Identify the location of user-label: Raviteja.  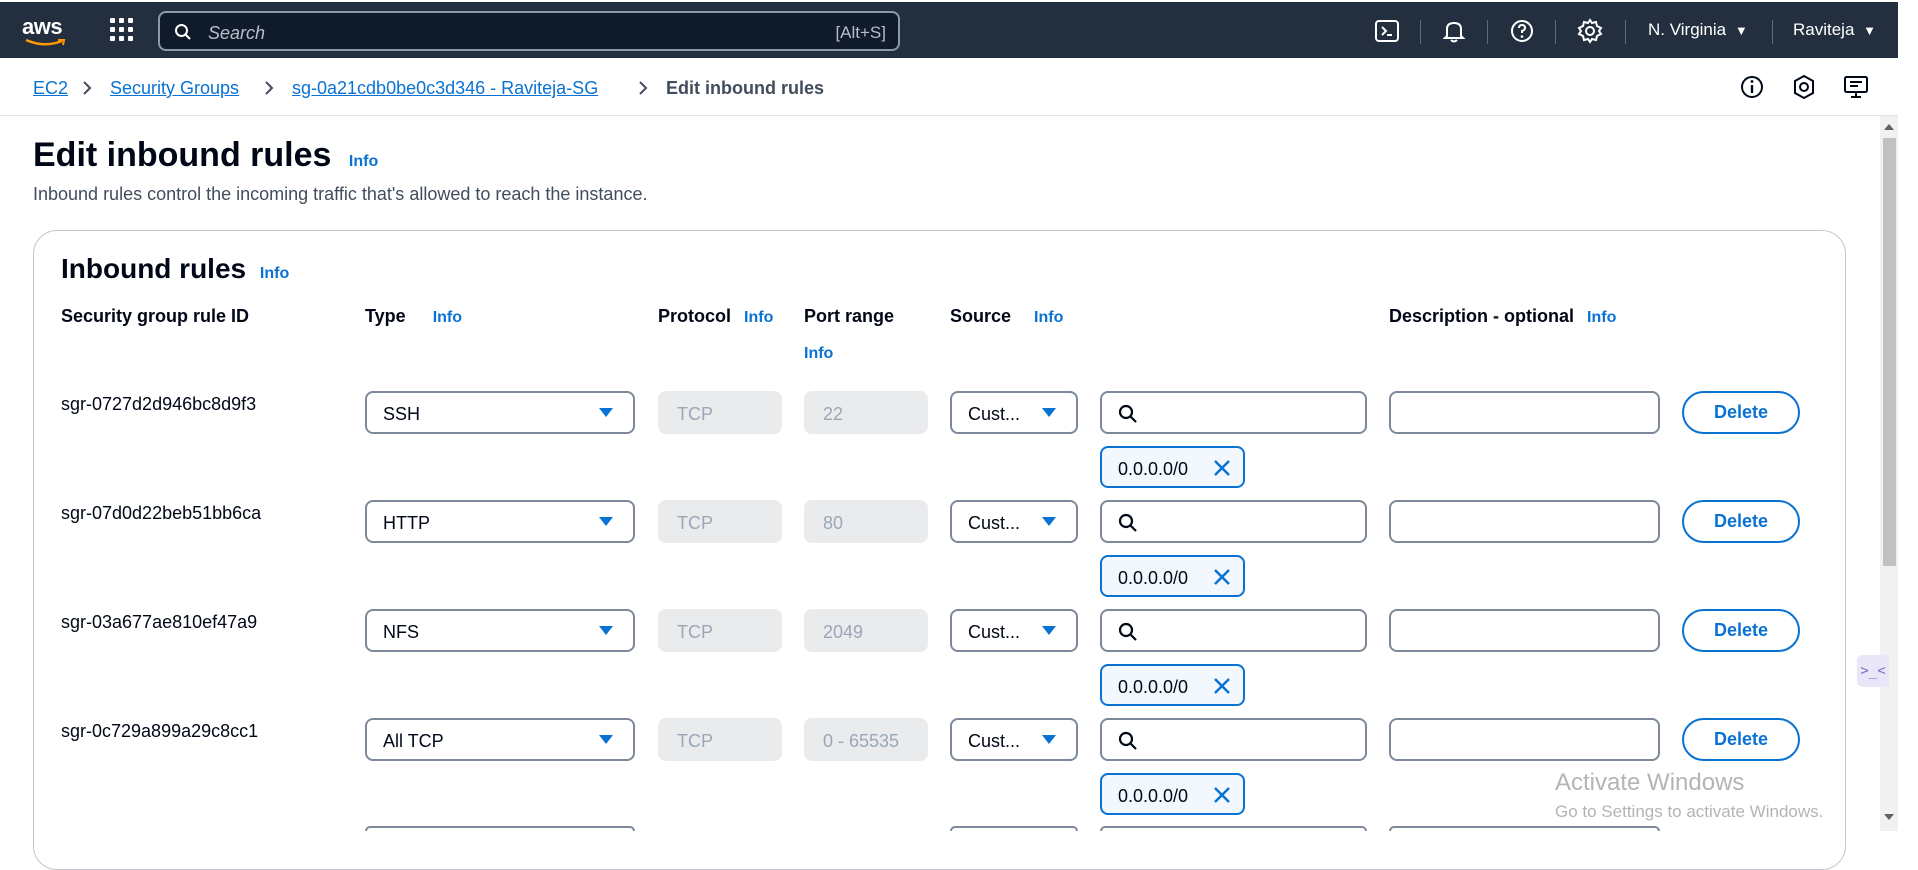
(1824, 29).